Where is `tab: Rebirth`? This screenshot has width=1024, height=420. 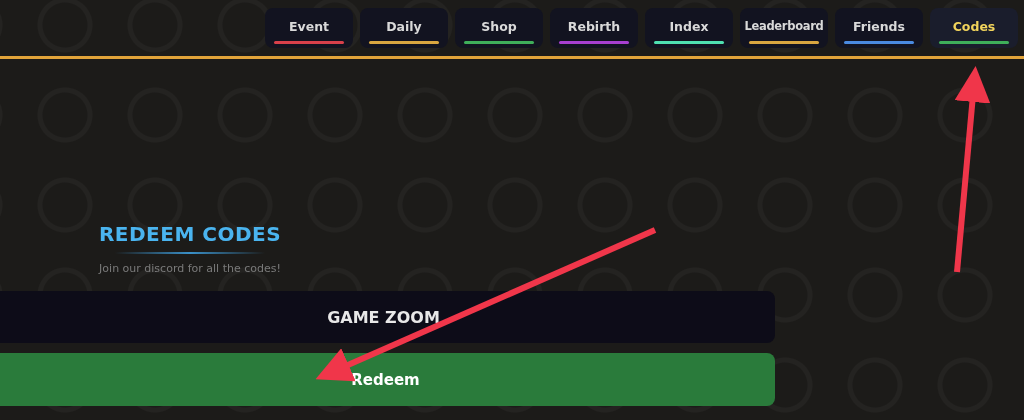
tab: Rebirth is located at coordinates (594, 28).